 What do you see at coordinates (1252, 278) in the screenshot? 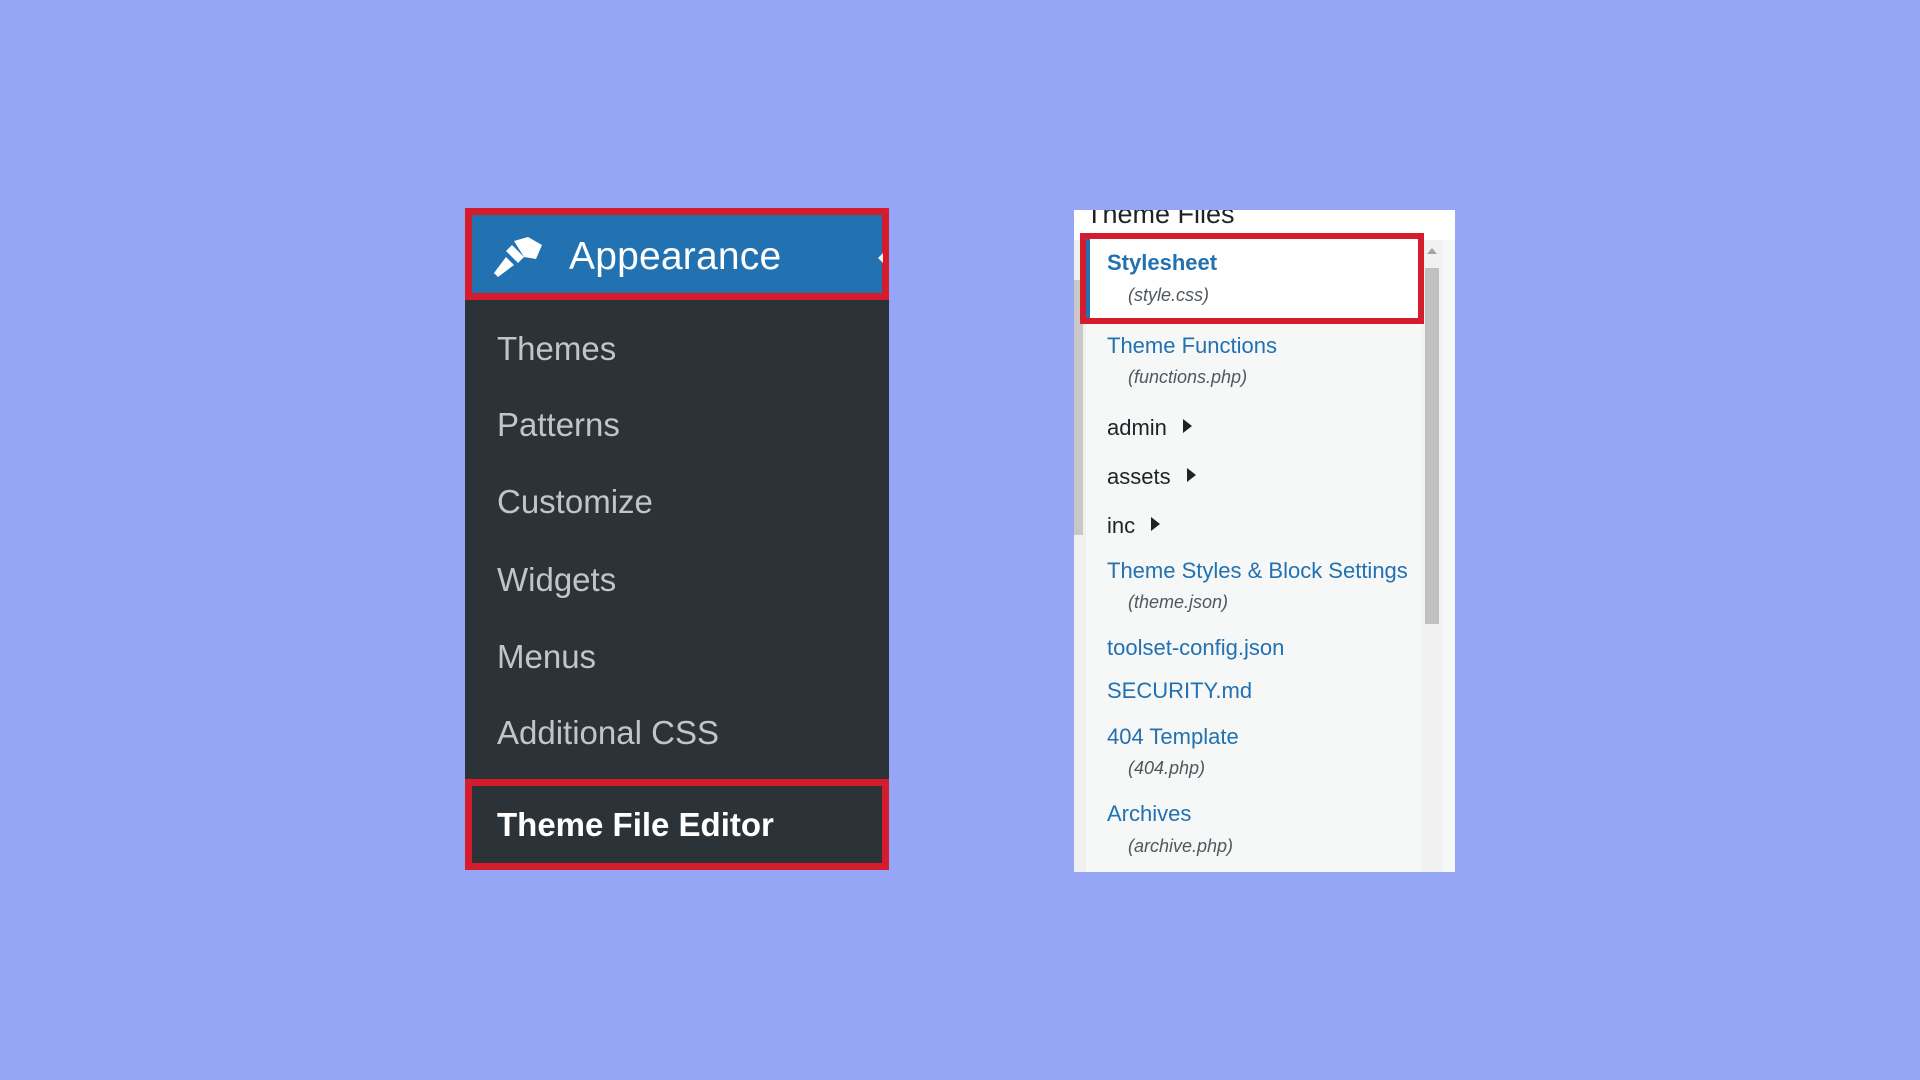
I see `file-item-stylesheet: Stylesheet (style.css)` at bounding box center [1252, 278].